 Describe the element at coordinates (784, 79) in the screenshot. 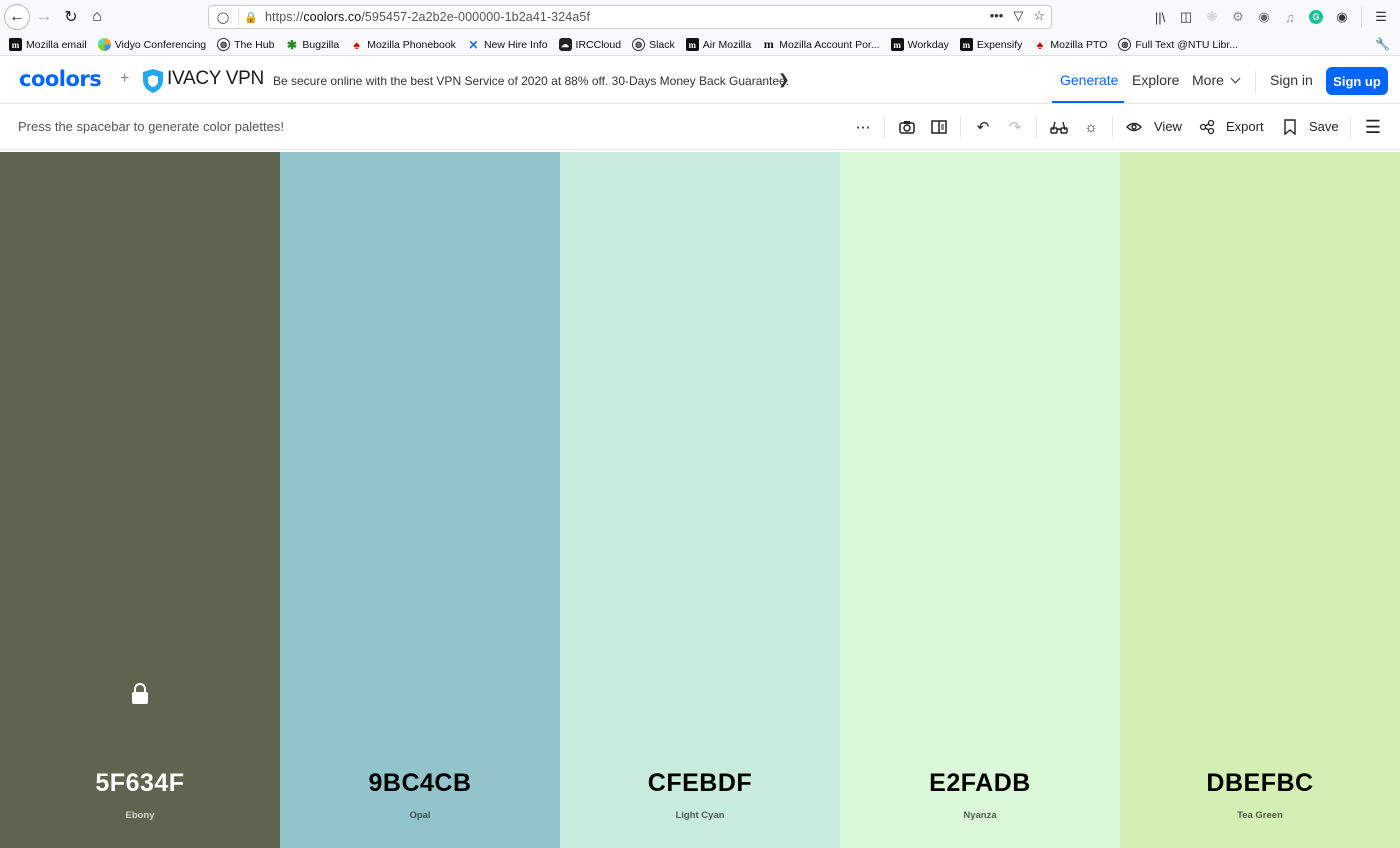

I see `chevron-right-icon: ❯` at that location.